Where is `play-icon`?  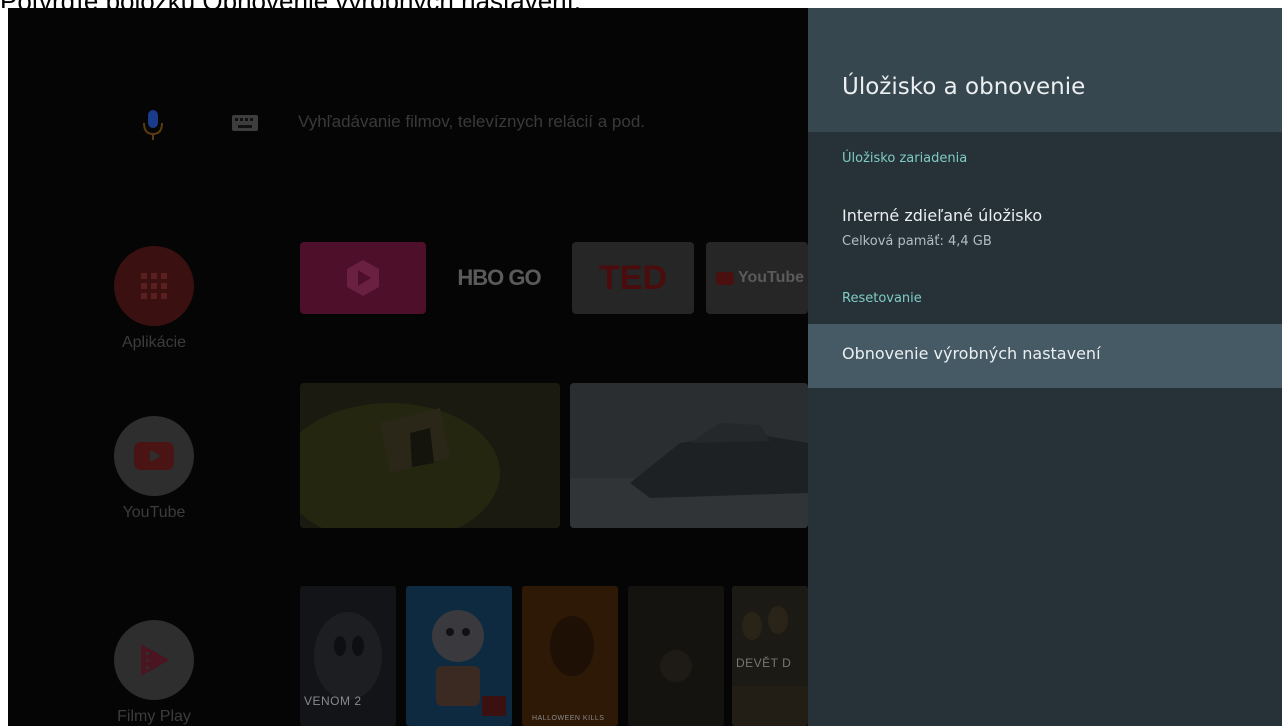
play-icon is located at coordinates (363, 278).